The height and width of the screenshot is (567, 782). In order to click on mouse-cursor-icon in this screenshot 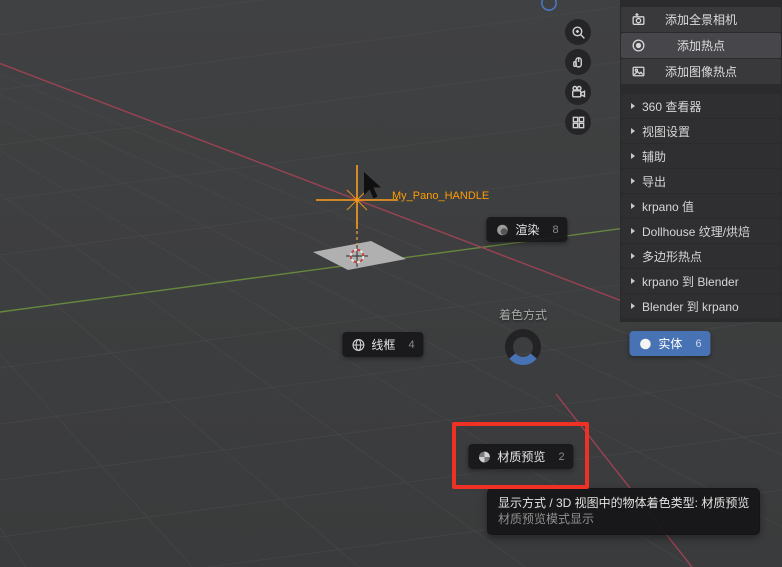, I will do `click(372, 185)`.